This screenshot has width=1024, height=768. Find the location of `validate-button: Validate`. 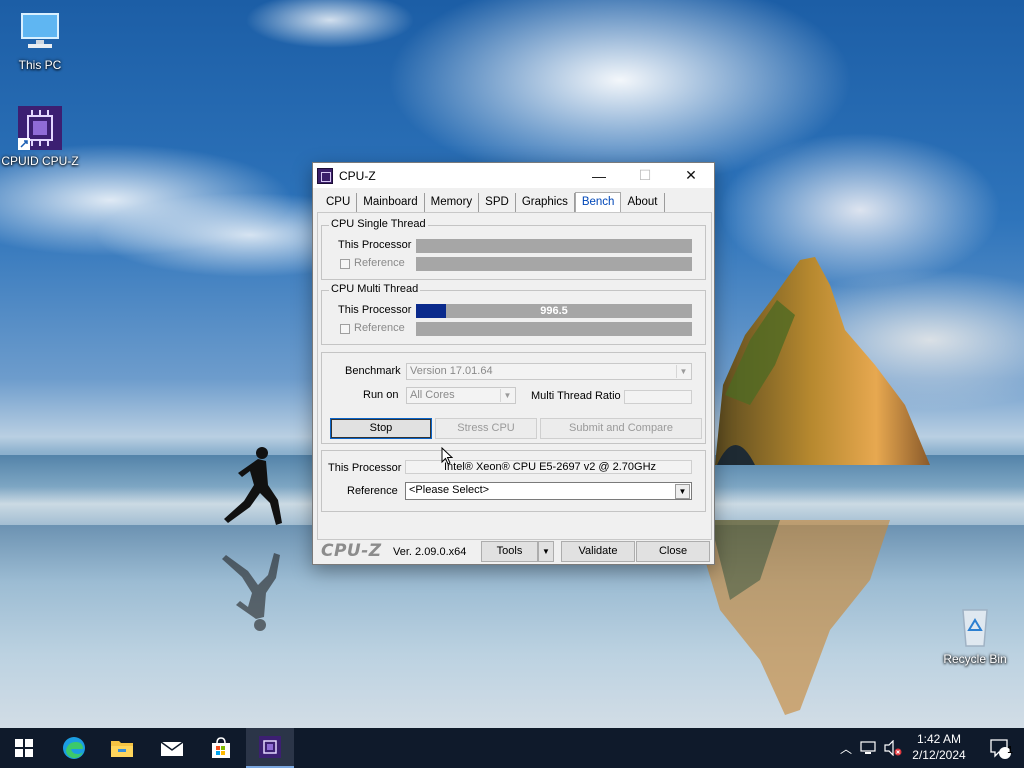

validate-button: Validate is located at coordinates (598, 551).